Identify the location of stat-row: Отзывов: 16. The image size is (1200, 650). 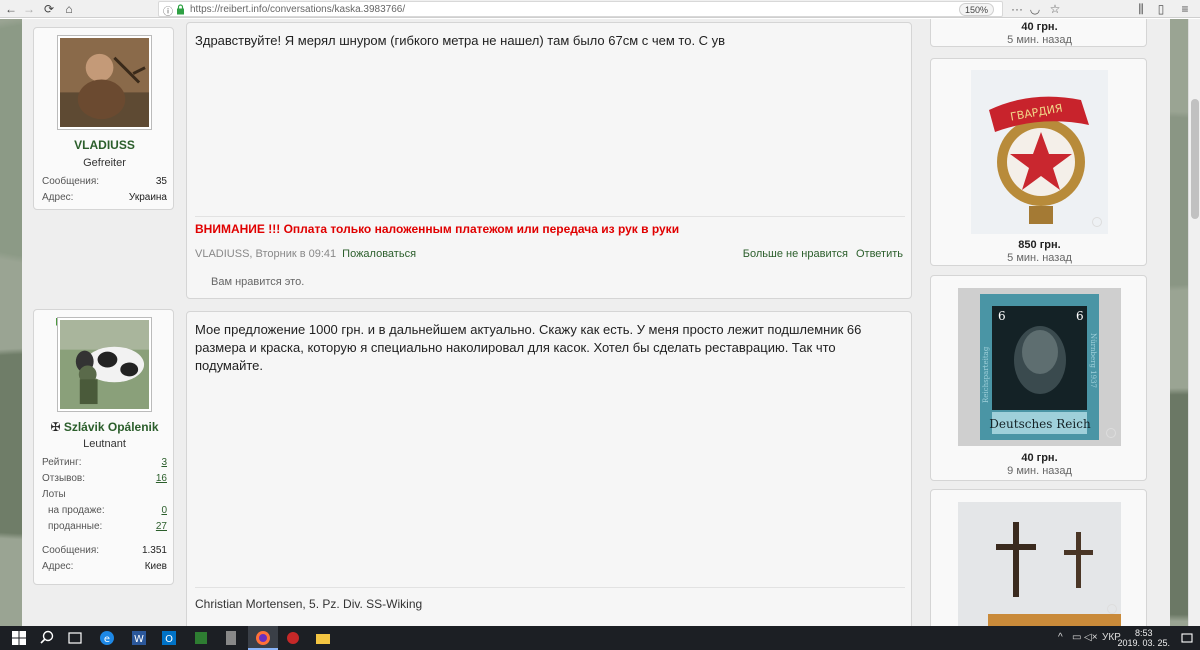
(104, 478).